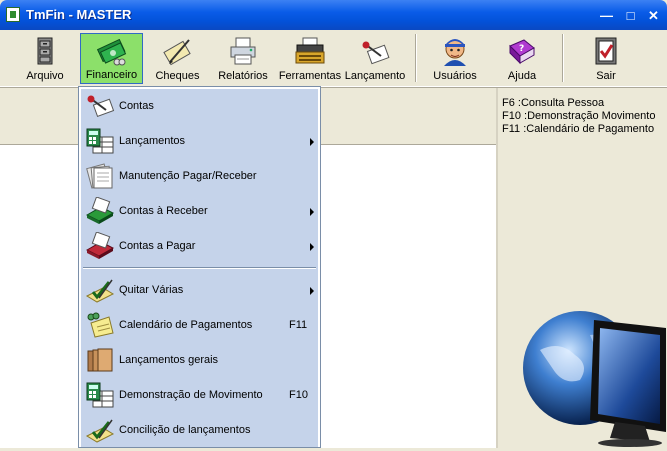  What do you see at coordinates (99, 176) in the screenshot?
I see `papers-icon` at bounding box center [99, 176].